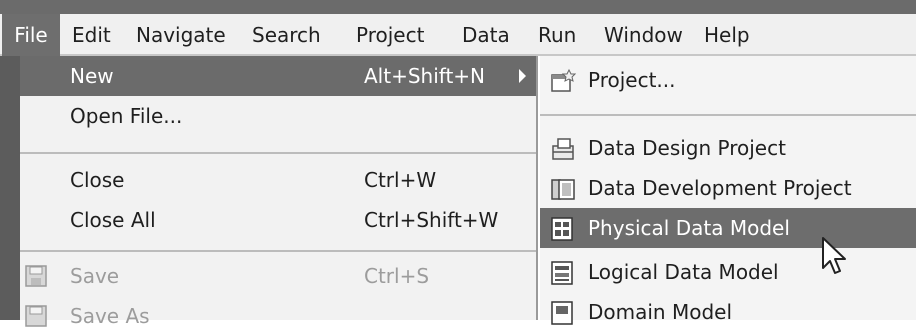 Image resolution: width=916 pixels, height=336 pixels. Describe the element at coordinates (522, 76) in the screenshot. I see `submenu-arrow-icon` at that location.